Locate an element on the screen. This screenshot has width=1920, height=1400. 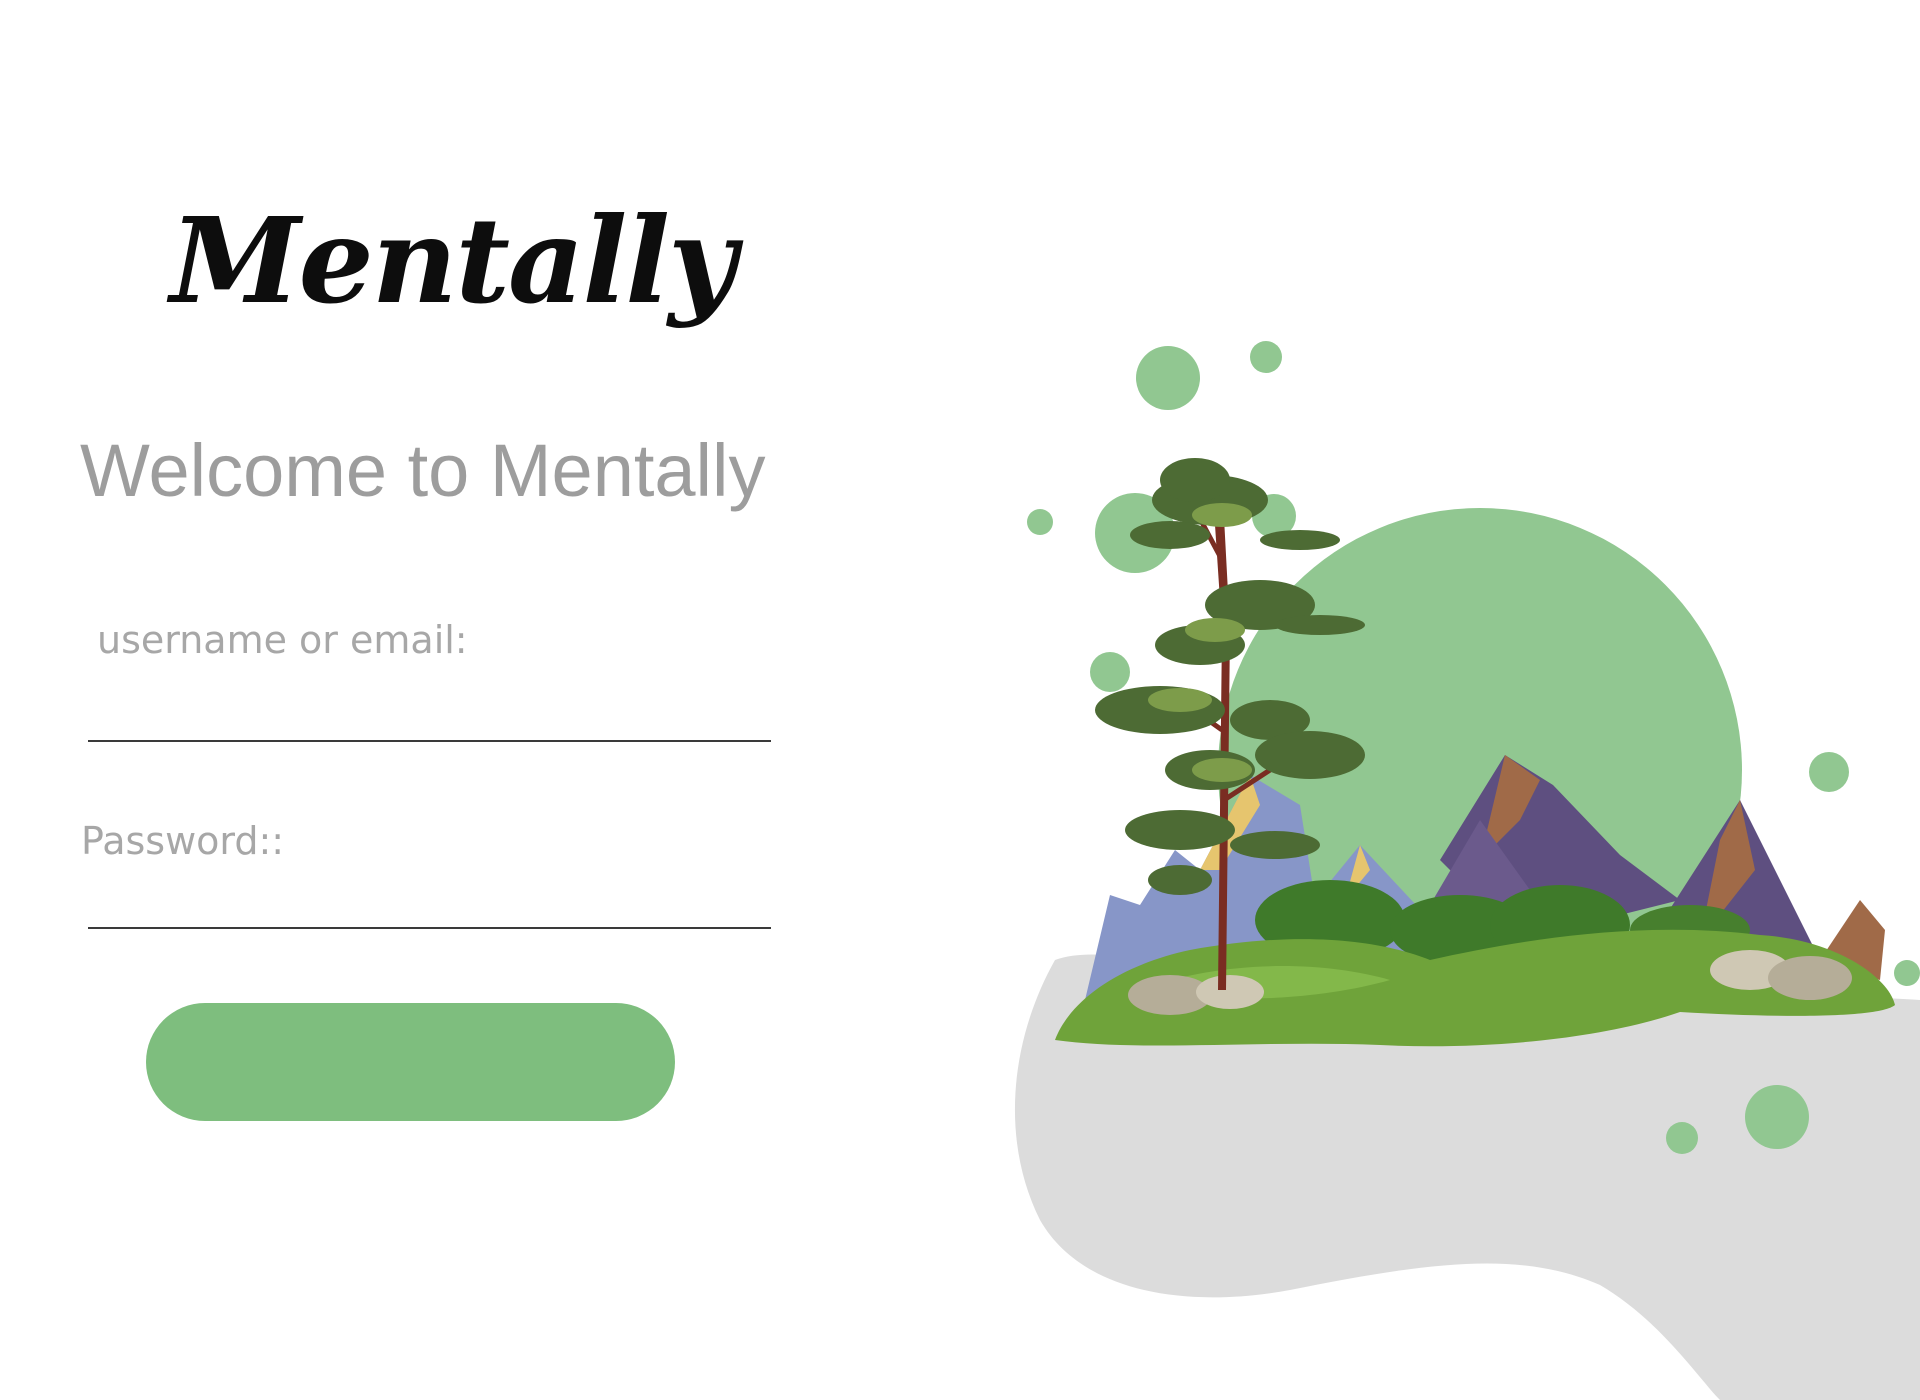
password-input is located at coordinates (429, 901).